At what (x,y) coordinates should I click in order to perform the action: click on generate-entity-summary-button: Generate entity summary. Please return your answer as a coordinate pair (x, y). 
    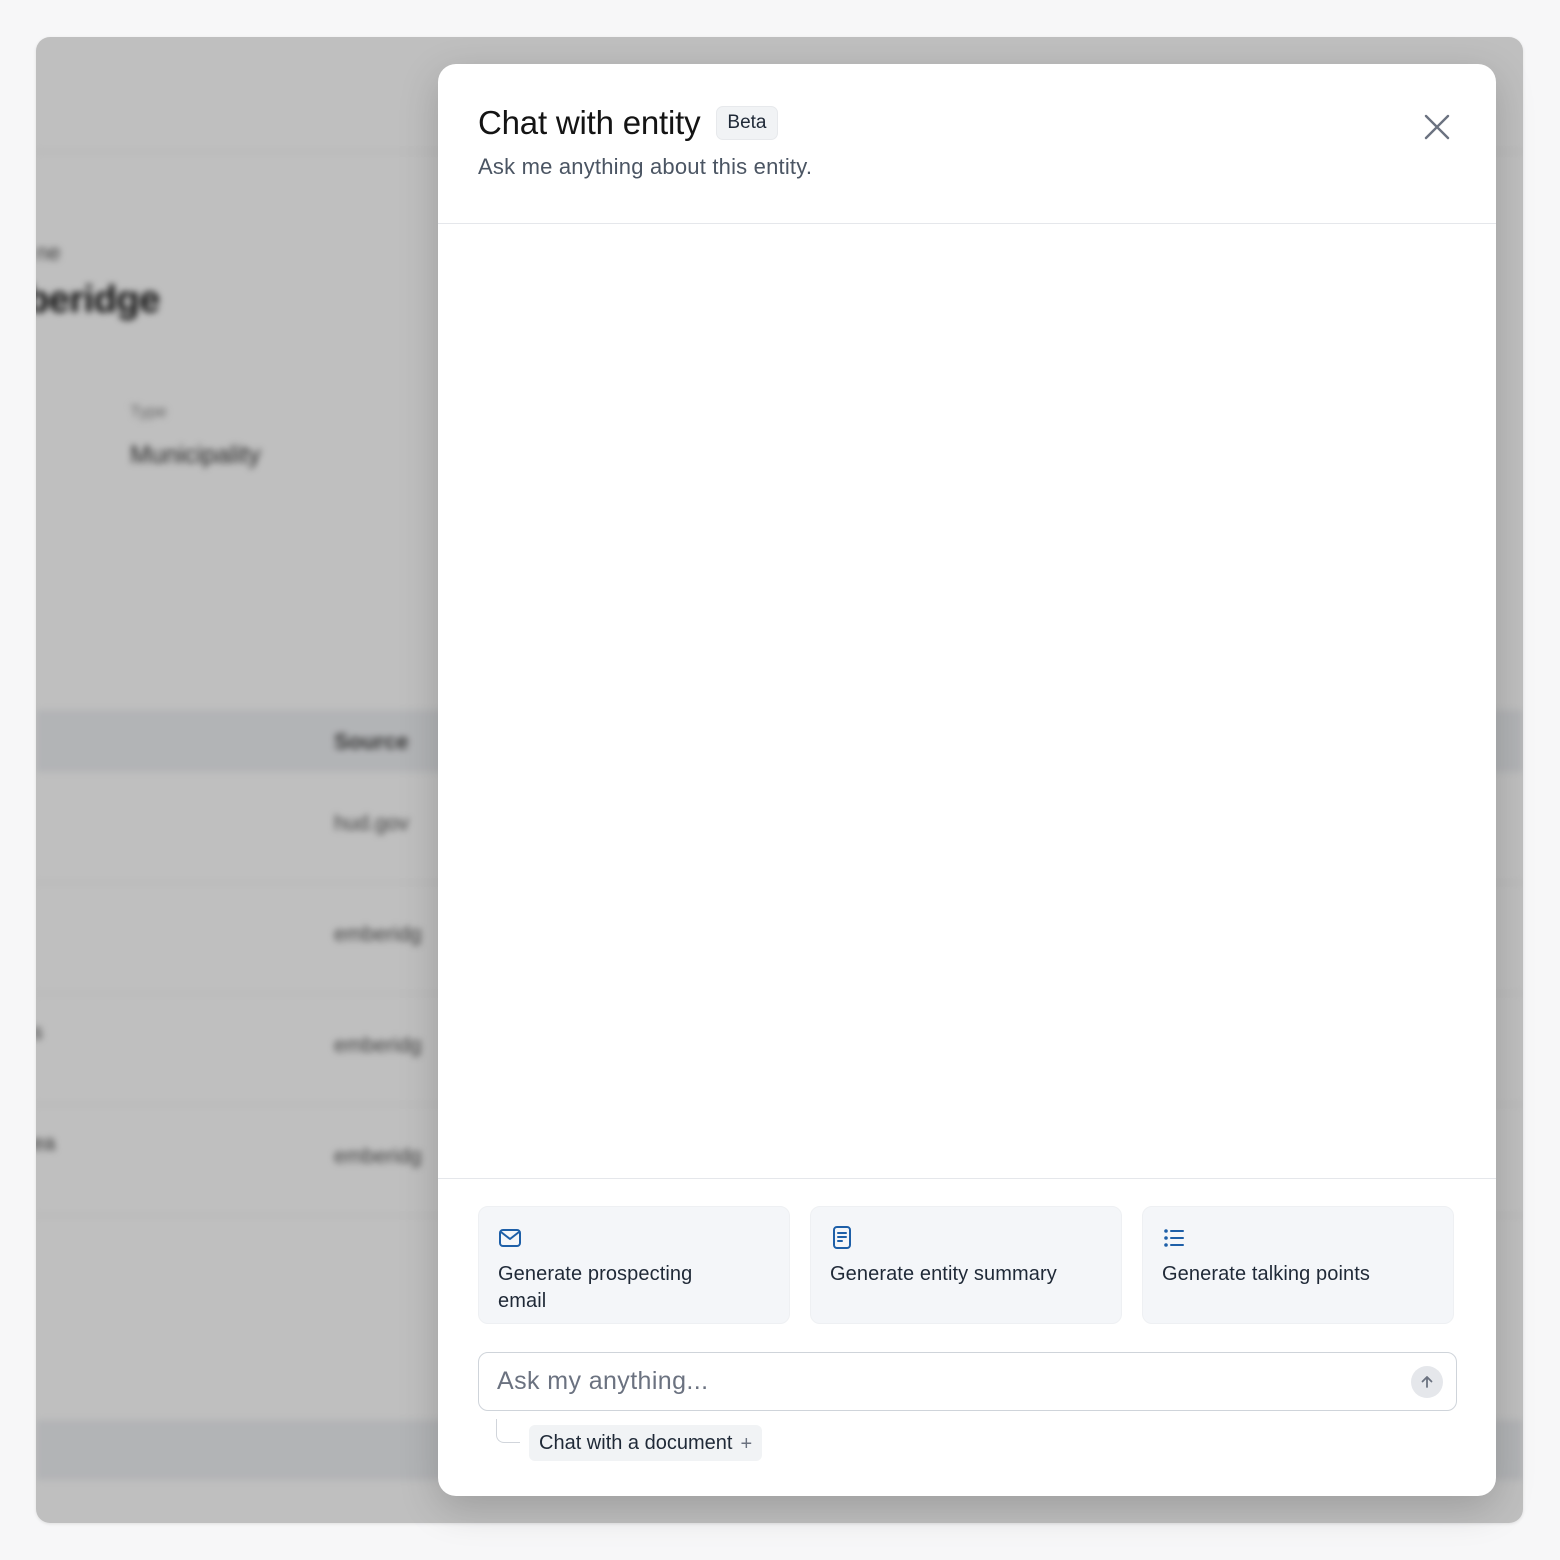
    Looking at the image, I should click on (966, 1265).